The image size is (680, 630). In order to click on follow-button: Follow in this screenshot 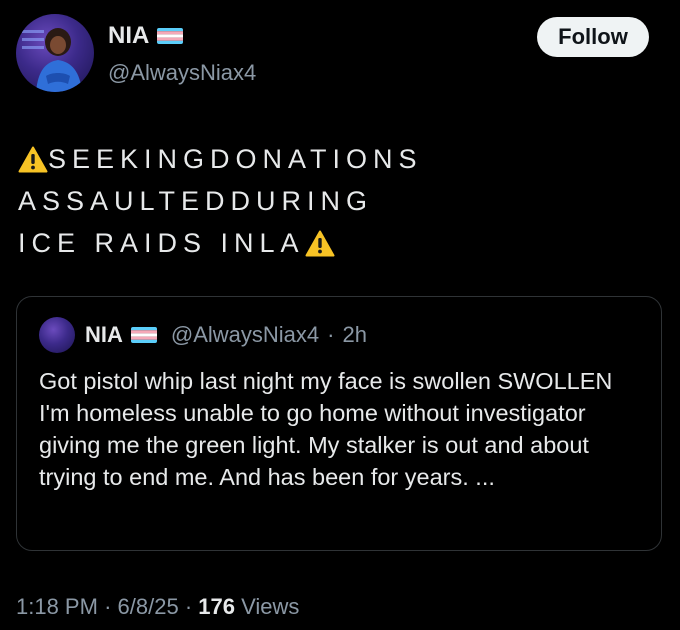, I will do `click(593, 37)`.